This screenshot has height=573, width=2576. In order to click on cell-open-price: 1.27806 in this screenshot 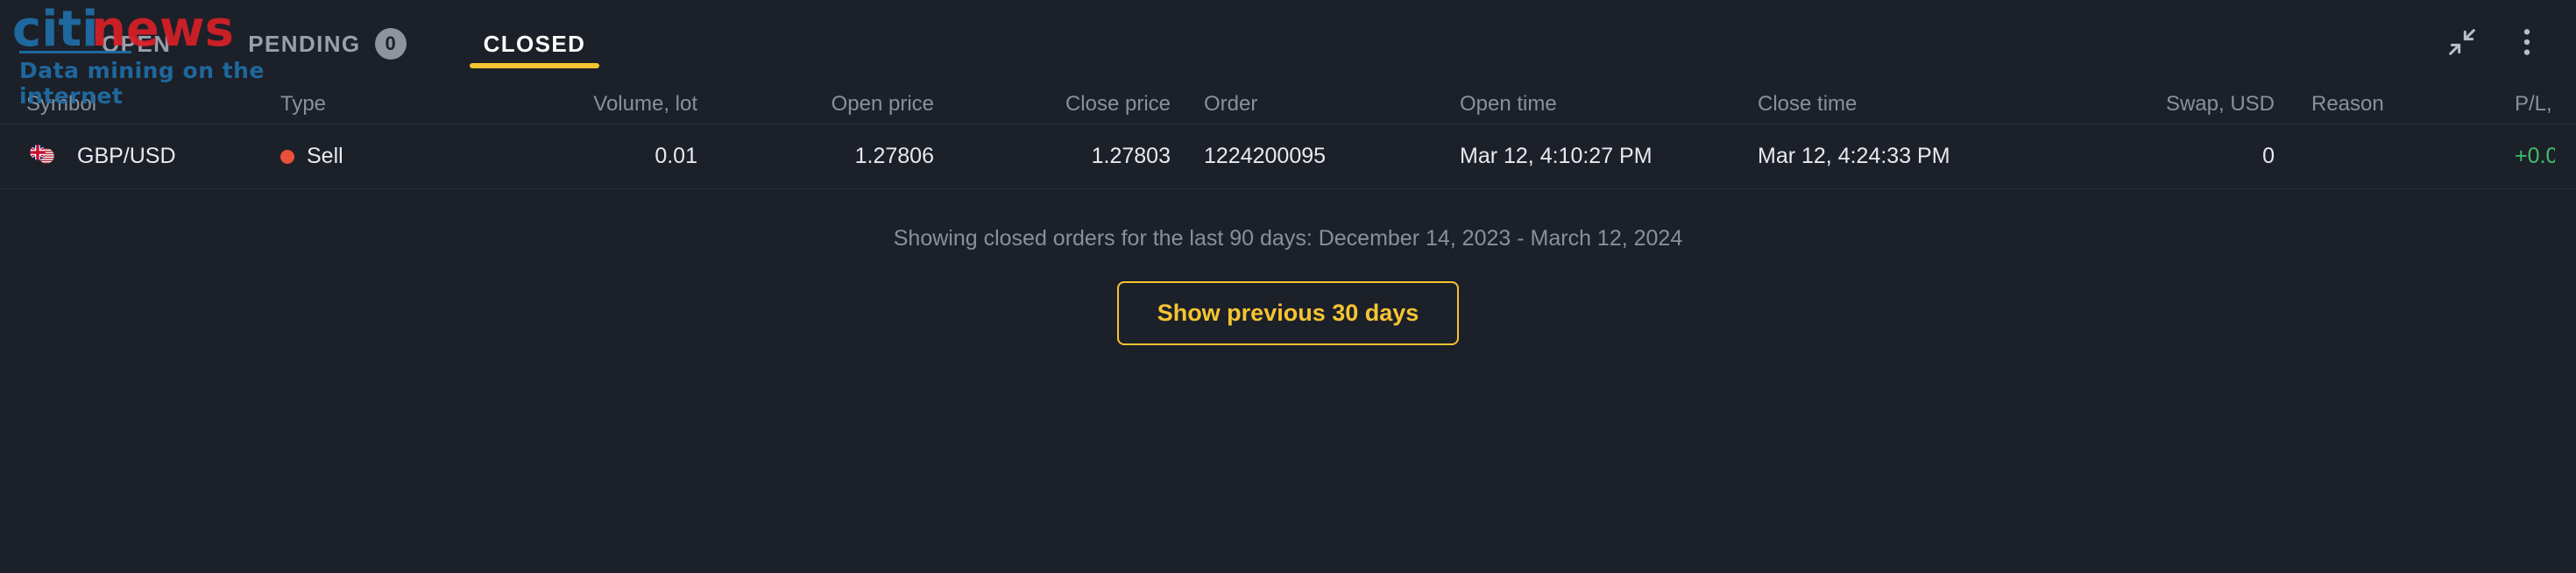, I will do `click(894, 156)`.